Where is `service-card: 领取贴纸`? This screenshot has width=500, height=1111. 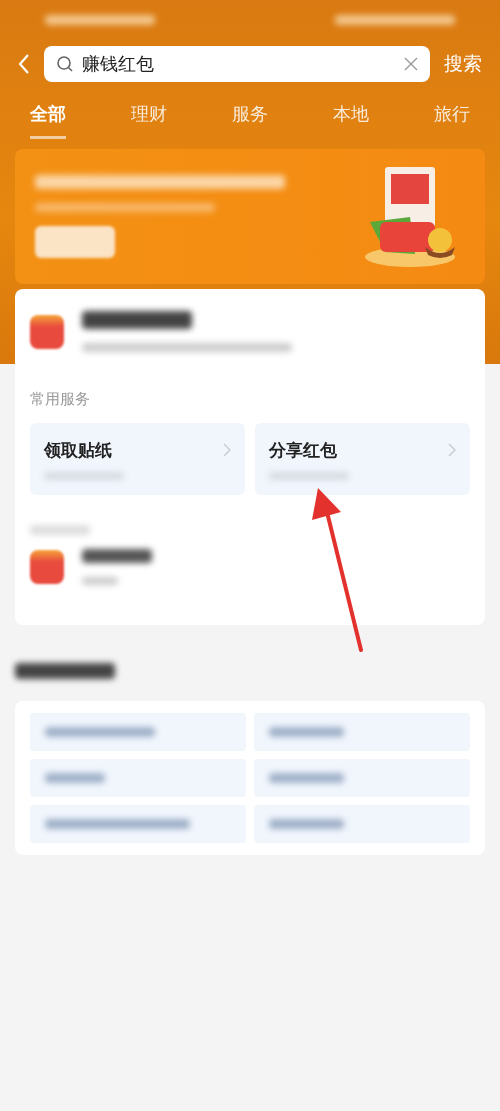 service-card: 领取贴纸 is located at coordinates (137, 459).